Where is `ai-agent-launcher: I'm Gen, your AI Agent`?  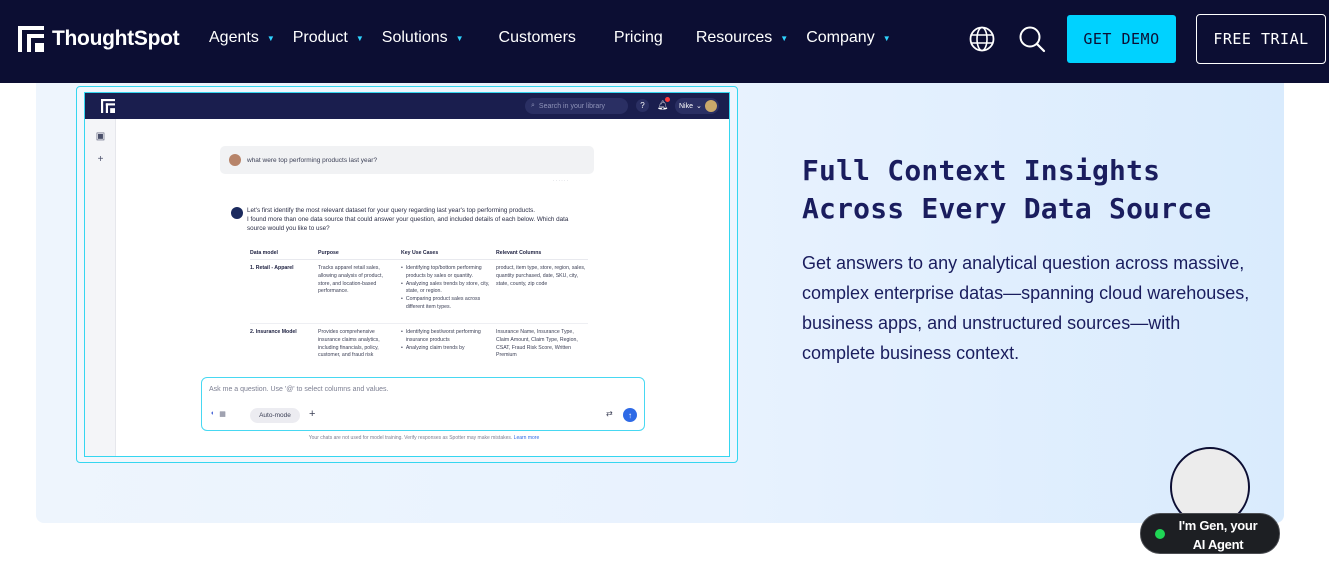
ai-agent-launcher: I'm Gen, your AI Agent is located at coordinates (1210, 533).